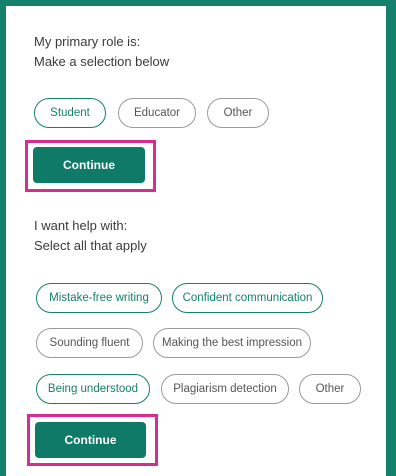  I want to click on panel-border-left, so click(3, 238).